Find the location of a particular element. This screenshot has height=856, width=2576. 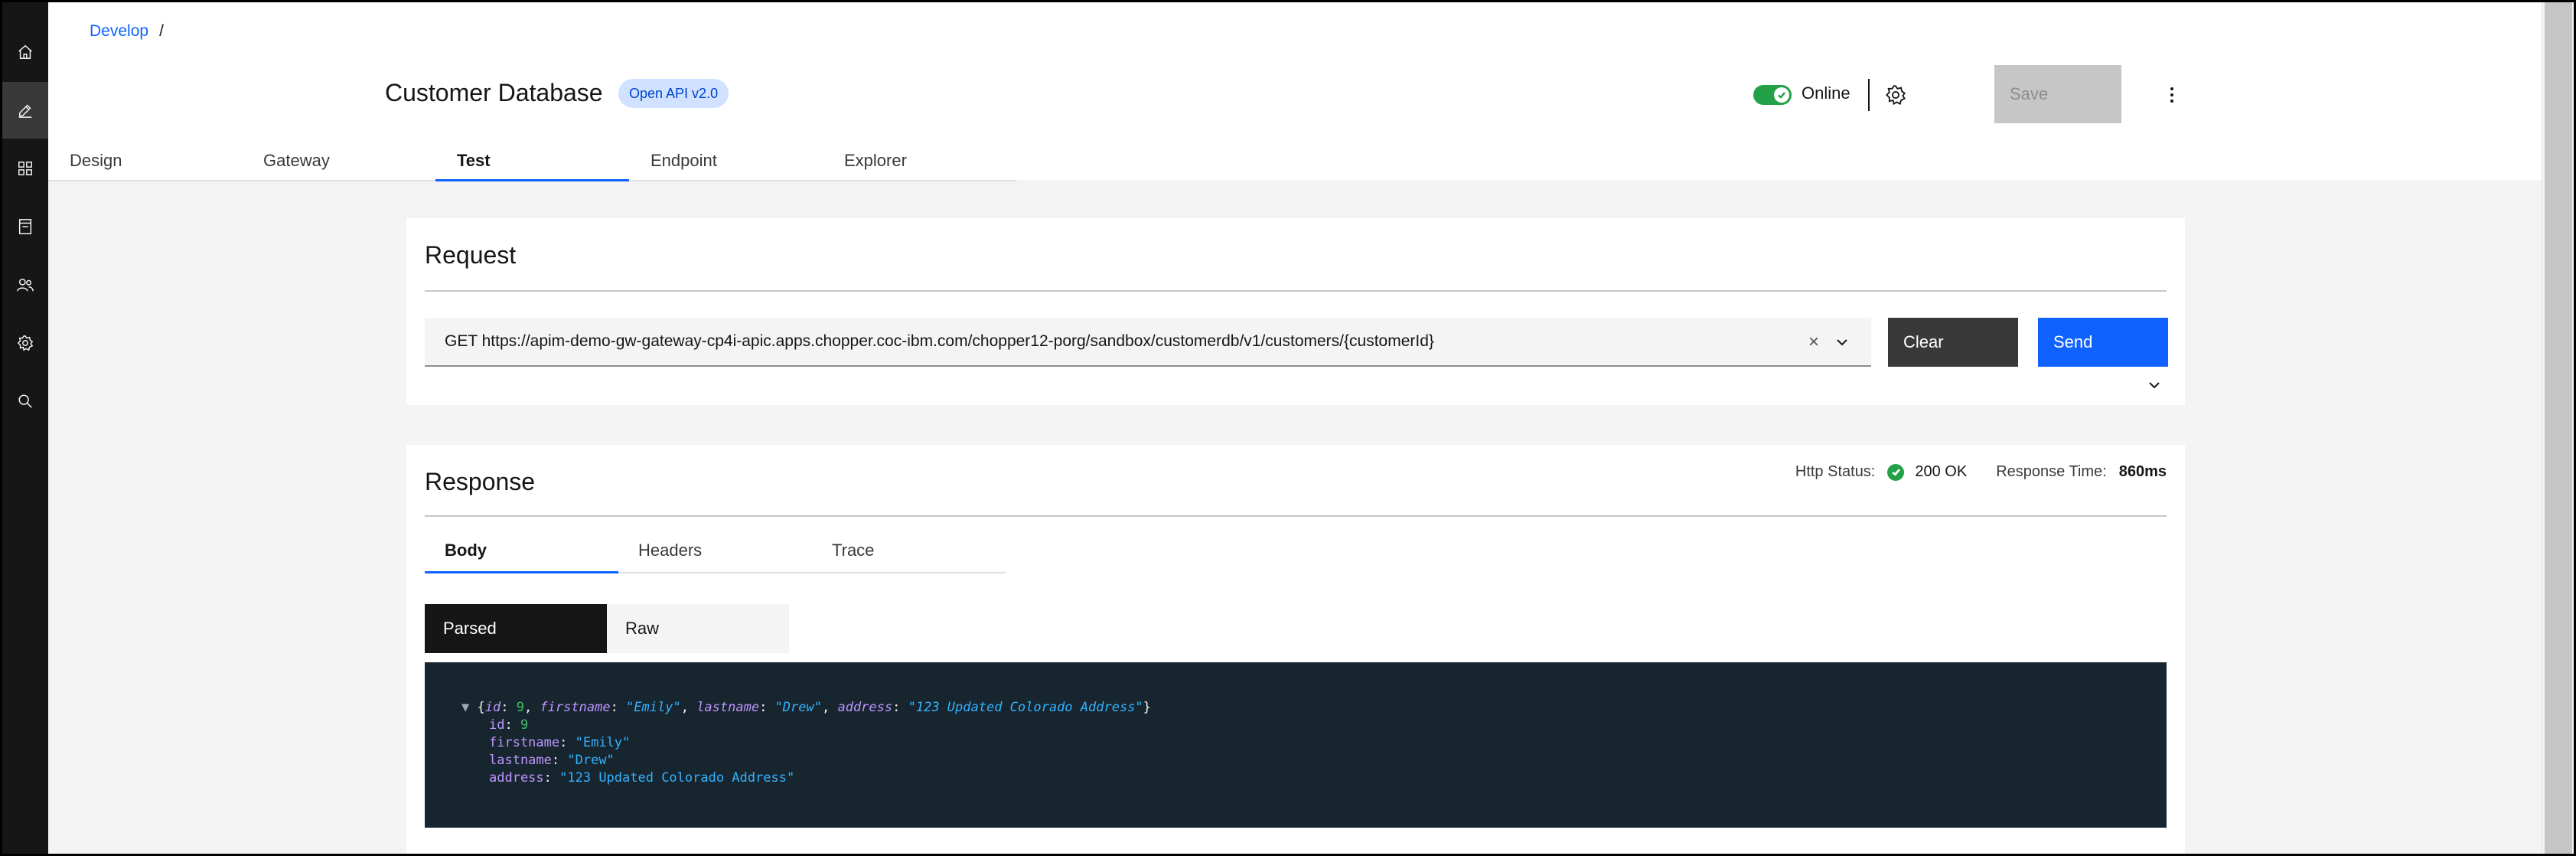

json-key: lastname is located at coordinates (728, 707).